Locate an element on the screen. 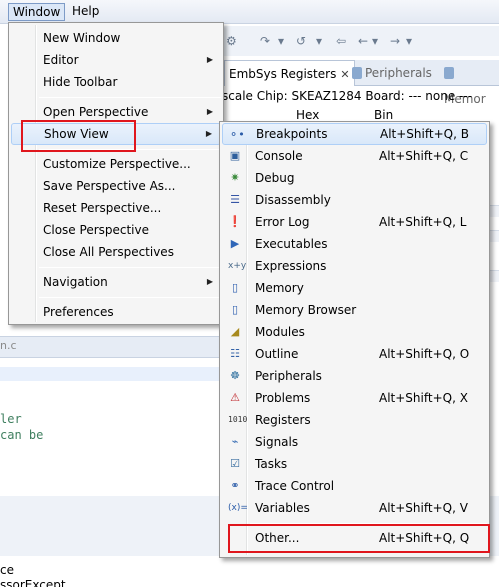 This screenshot has height=587, width=499. peripherals-icon is located at coordinates (357, 73).